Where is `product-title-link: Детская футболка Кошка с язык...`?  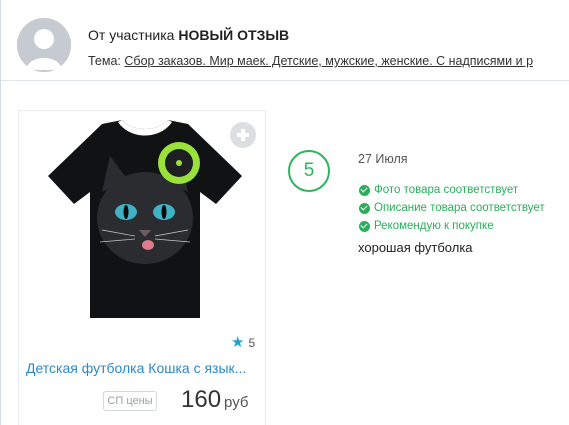 product-title-link: Детская футболка Кошка с язык... is located at coordinates (142, 368).